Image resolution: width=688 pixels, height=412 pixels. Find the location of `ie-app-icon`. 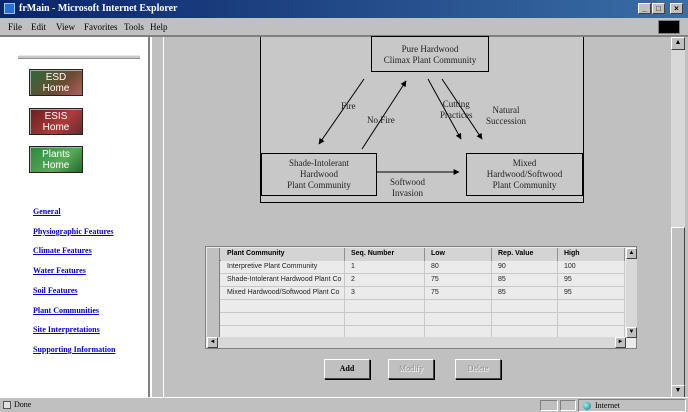

ie-app-icon is located at coordinates (9, 8).